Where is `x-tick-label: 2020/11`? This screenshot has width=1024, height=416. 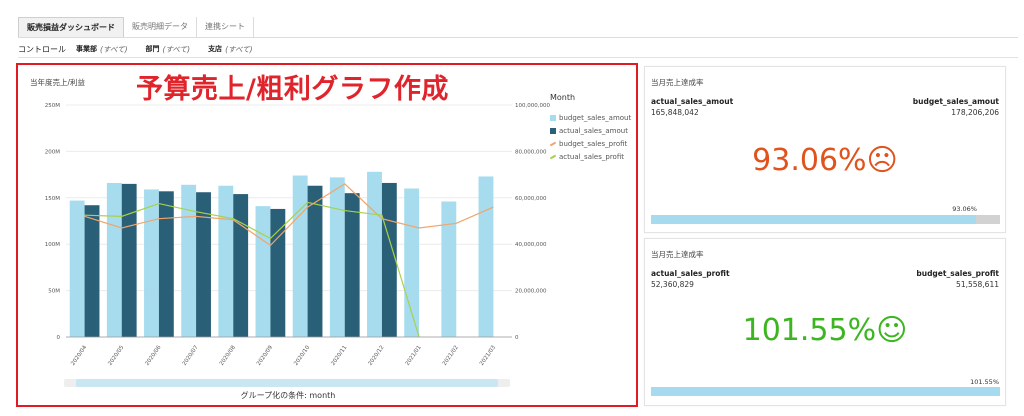
x-tick-label: 2020/11 is located at coordinates (339, 356).